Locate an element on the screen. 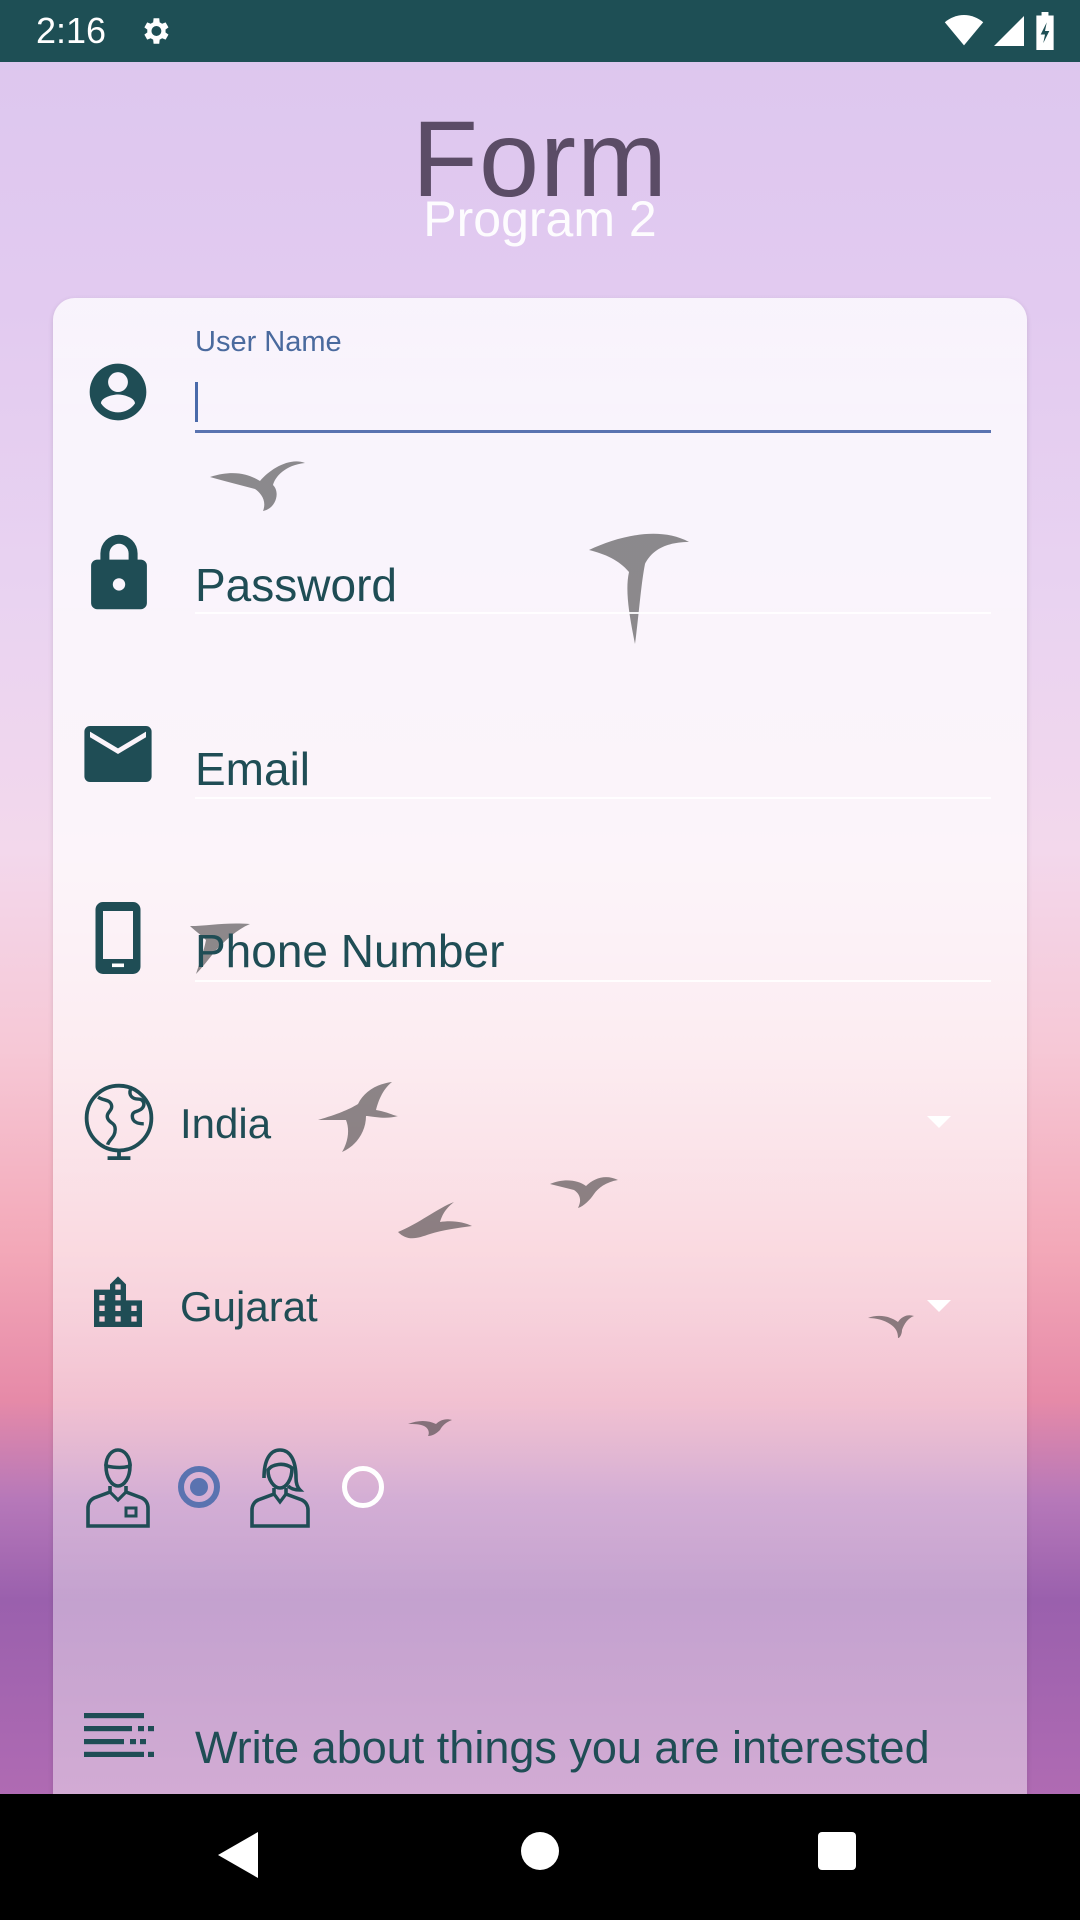 Image resolution: width=1080 pixels, height=1920 pixels. recents-icon is located at coordinates (837, 1851).